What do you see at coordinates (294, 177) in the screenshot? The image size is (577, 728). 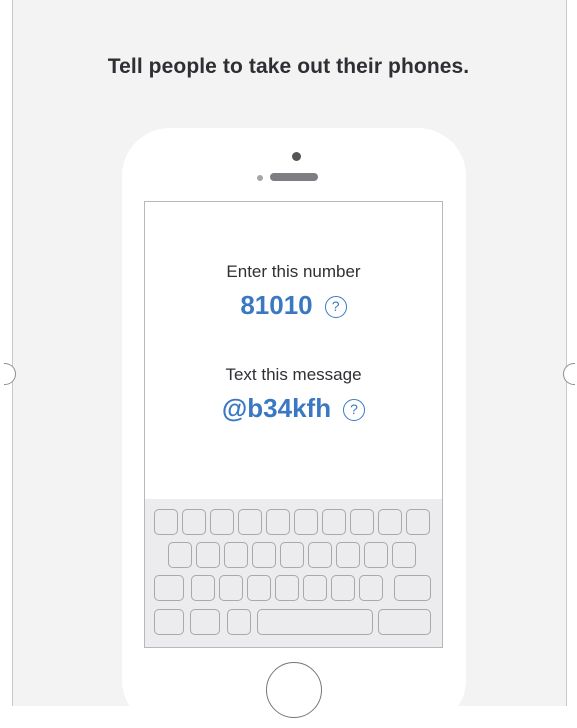 I see `phone-speaker-icon` at bounding box center [294, 177].